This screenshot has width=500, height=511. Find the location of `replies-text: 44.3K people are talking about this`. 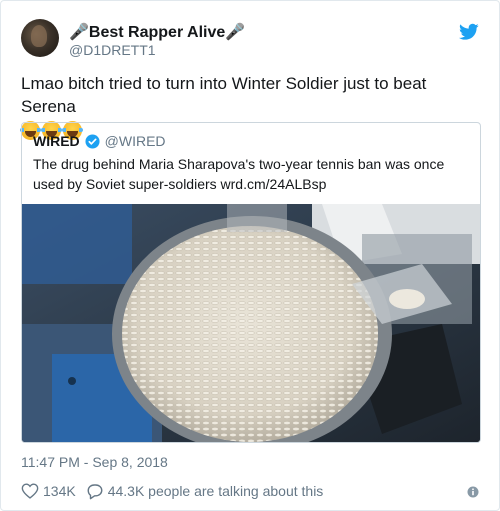

replies-text: 44.3K people are talking about this is located at coordinates (215, 491).